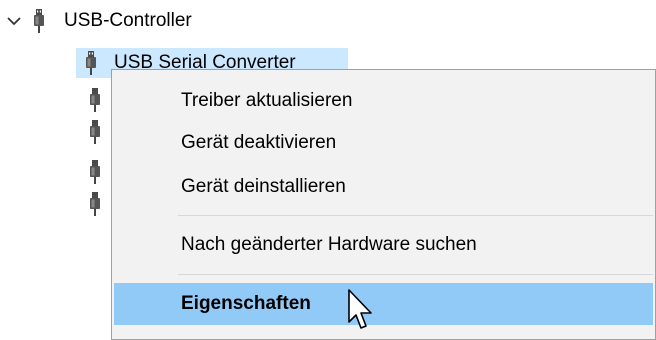 The height and width of the screenshot is (340, 656). I want to click on menu-item-label: Nach geänderter Hardware suchen, so click(329, 244).